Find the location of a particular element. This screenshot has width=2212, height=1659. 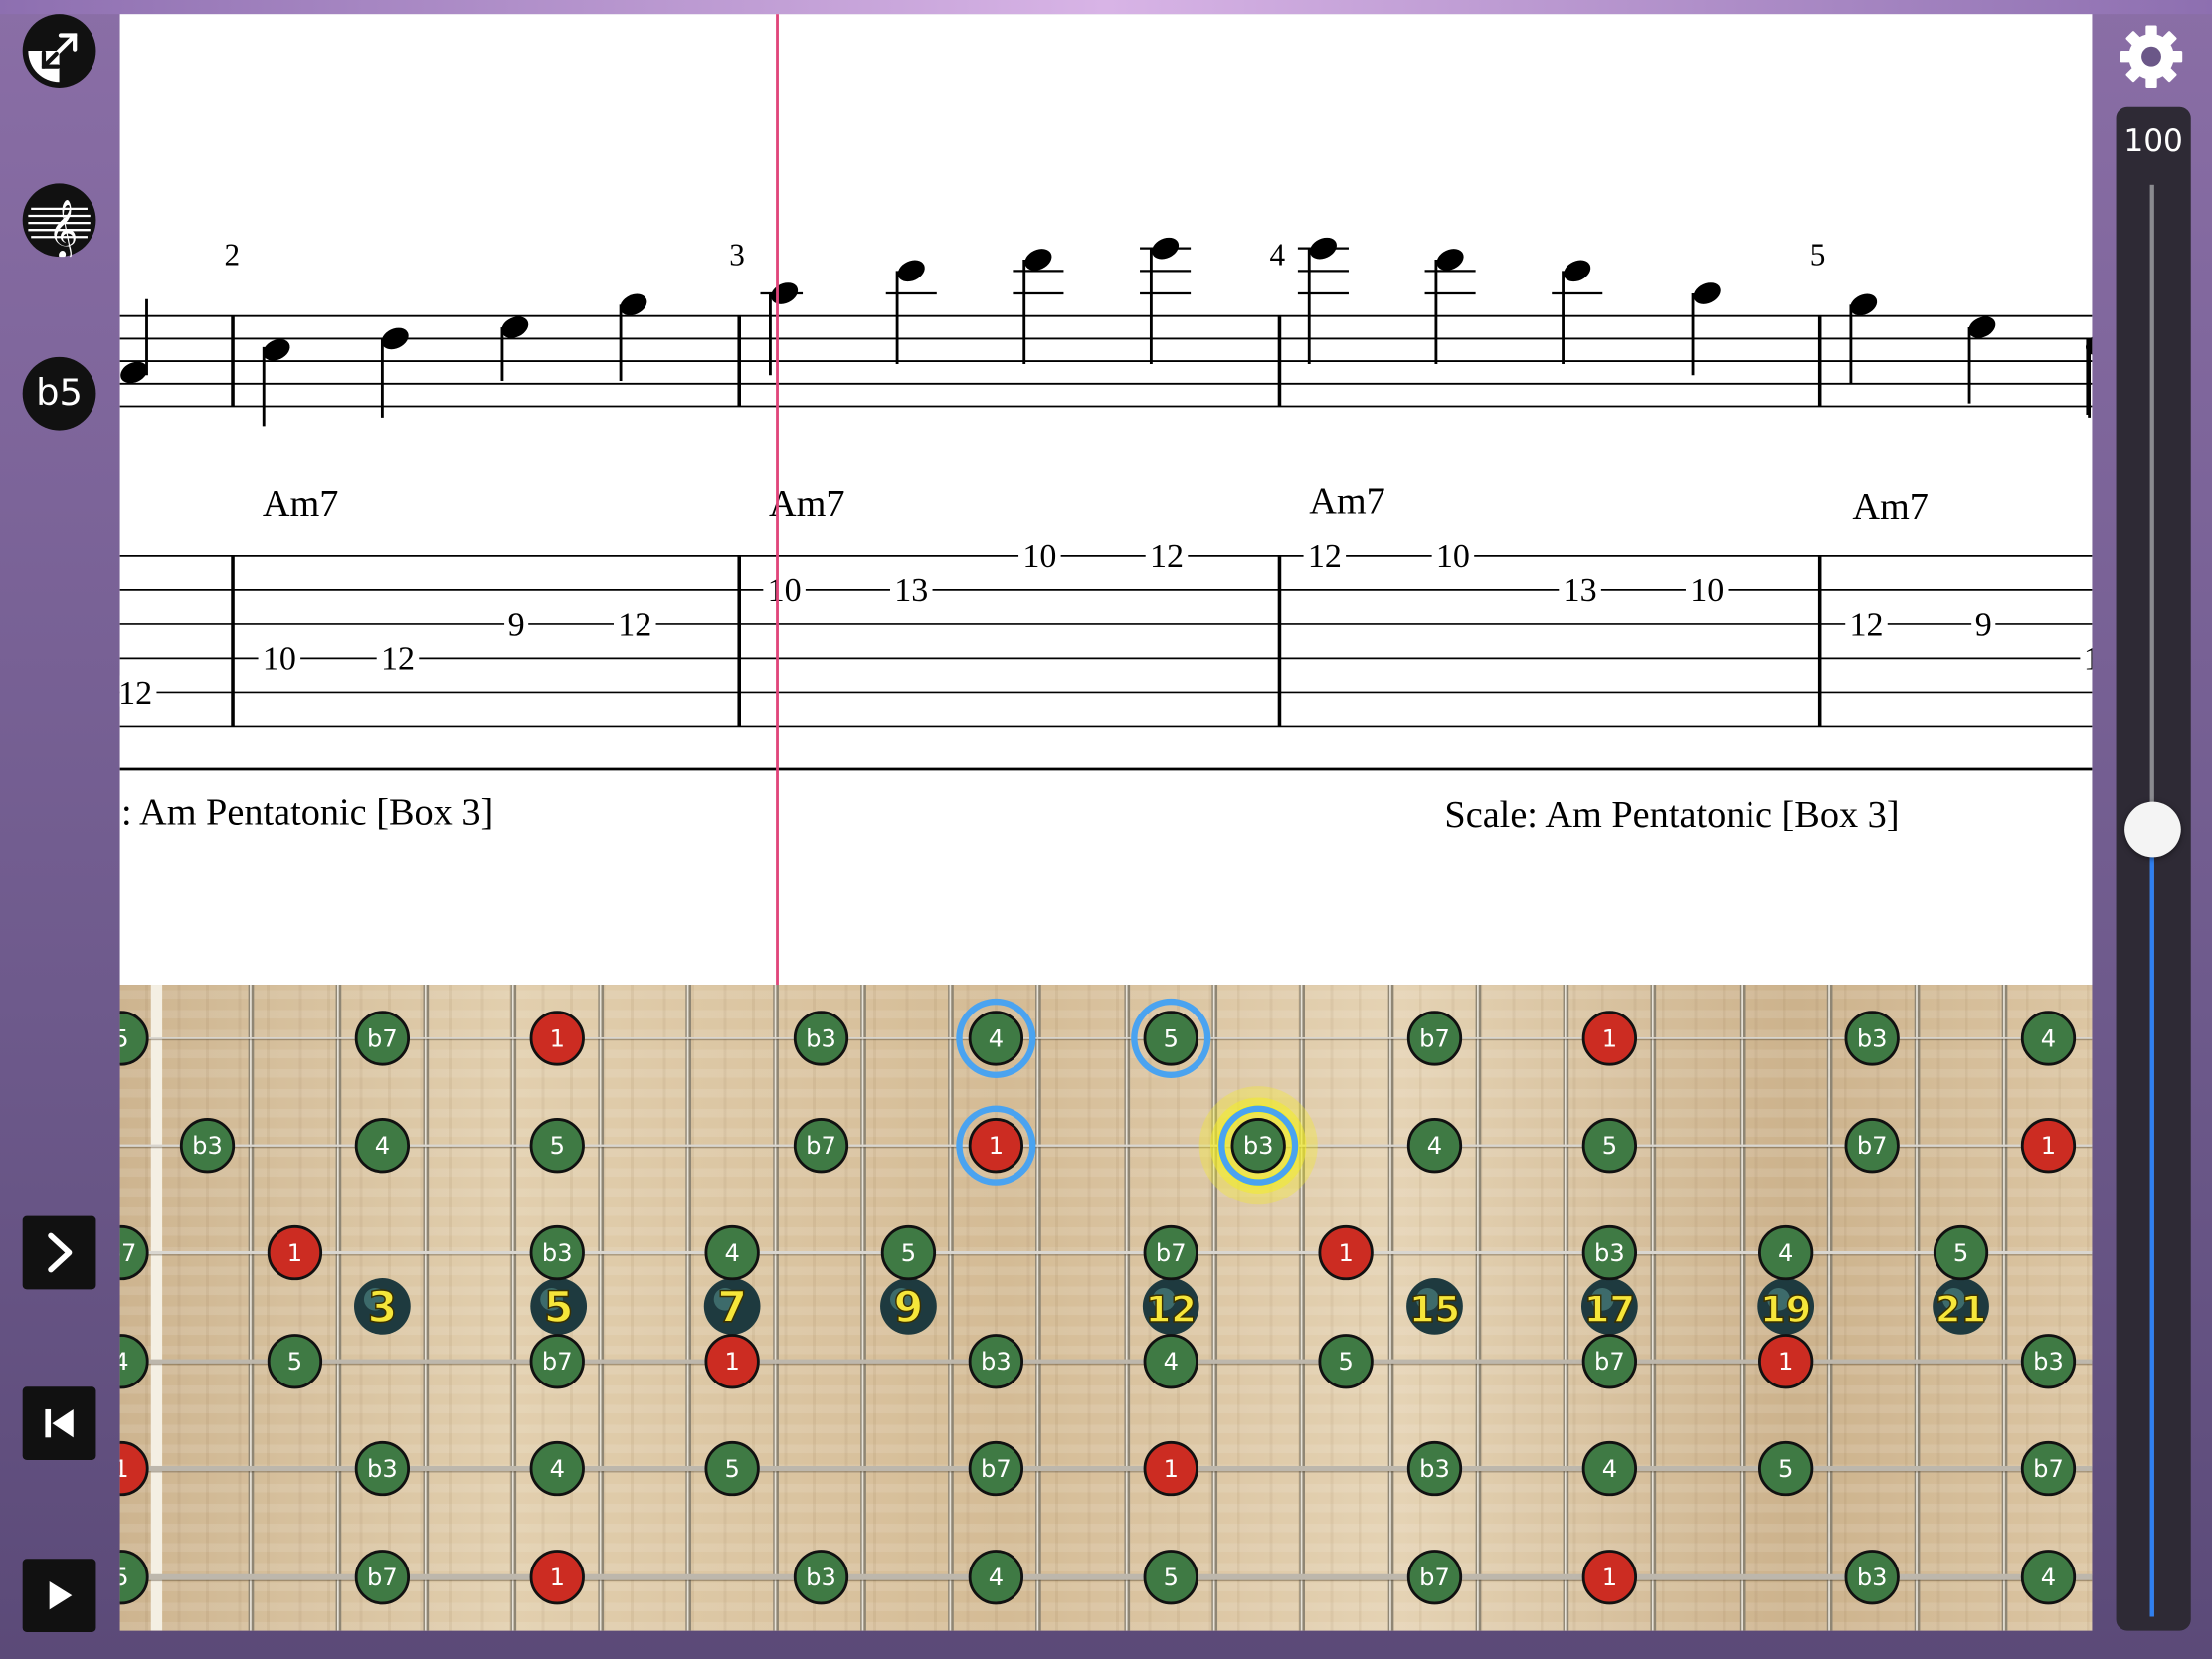

skip-back-icon is located at coordinates (59, 1423).